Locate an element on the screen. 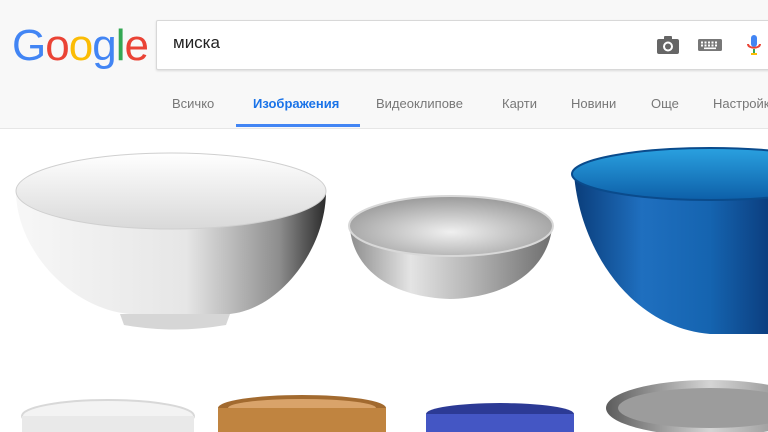 The width and height of the screenshot is (768, 432). search-box is located at coordinates (462, 45).